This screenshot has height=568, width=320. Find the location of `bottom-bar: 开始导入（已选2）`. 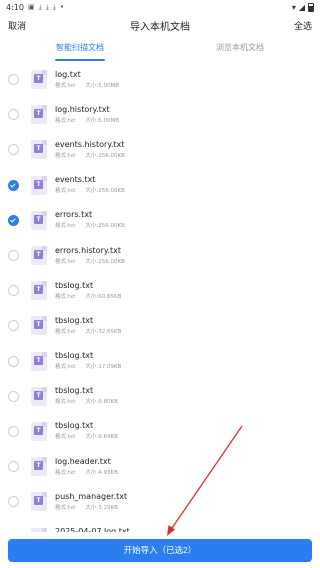

bottom-bar: 开始导入（已选2） is located at coordinates (160, 550).